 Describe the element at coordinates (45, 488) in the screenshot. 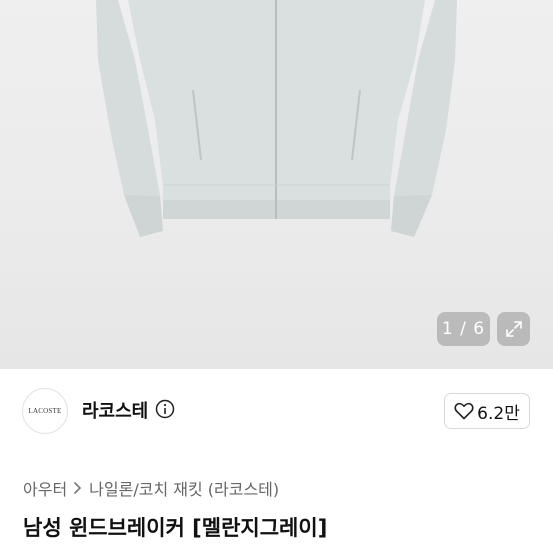

I see `breadcrumb-item-category: 아우터` at that location.